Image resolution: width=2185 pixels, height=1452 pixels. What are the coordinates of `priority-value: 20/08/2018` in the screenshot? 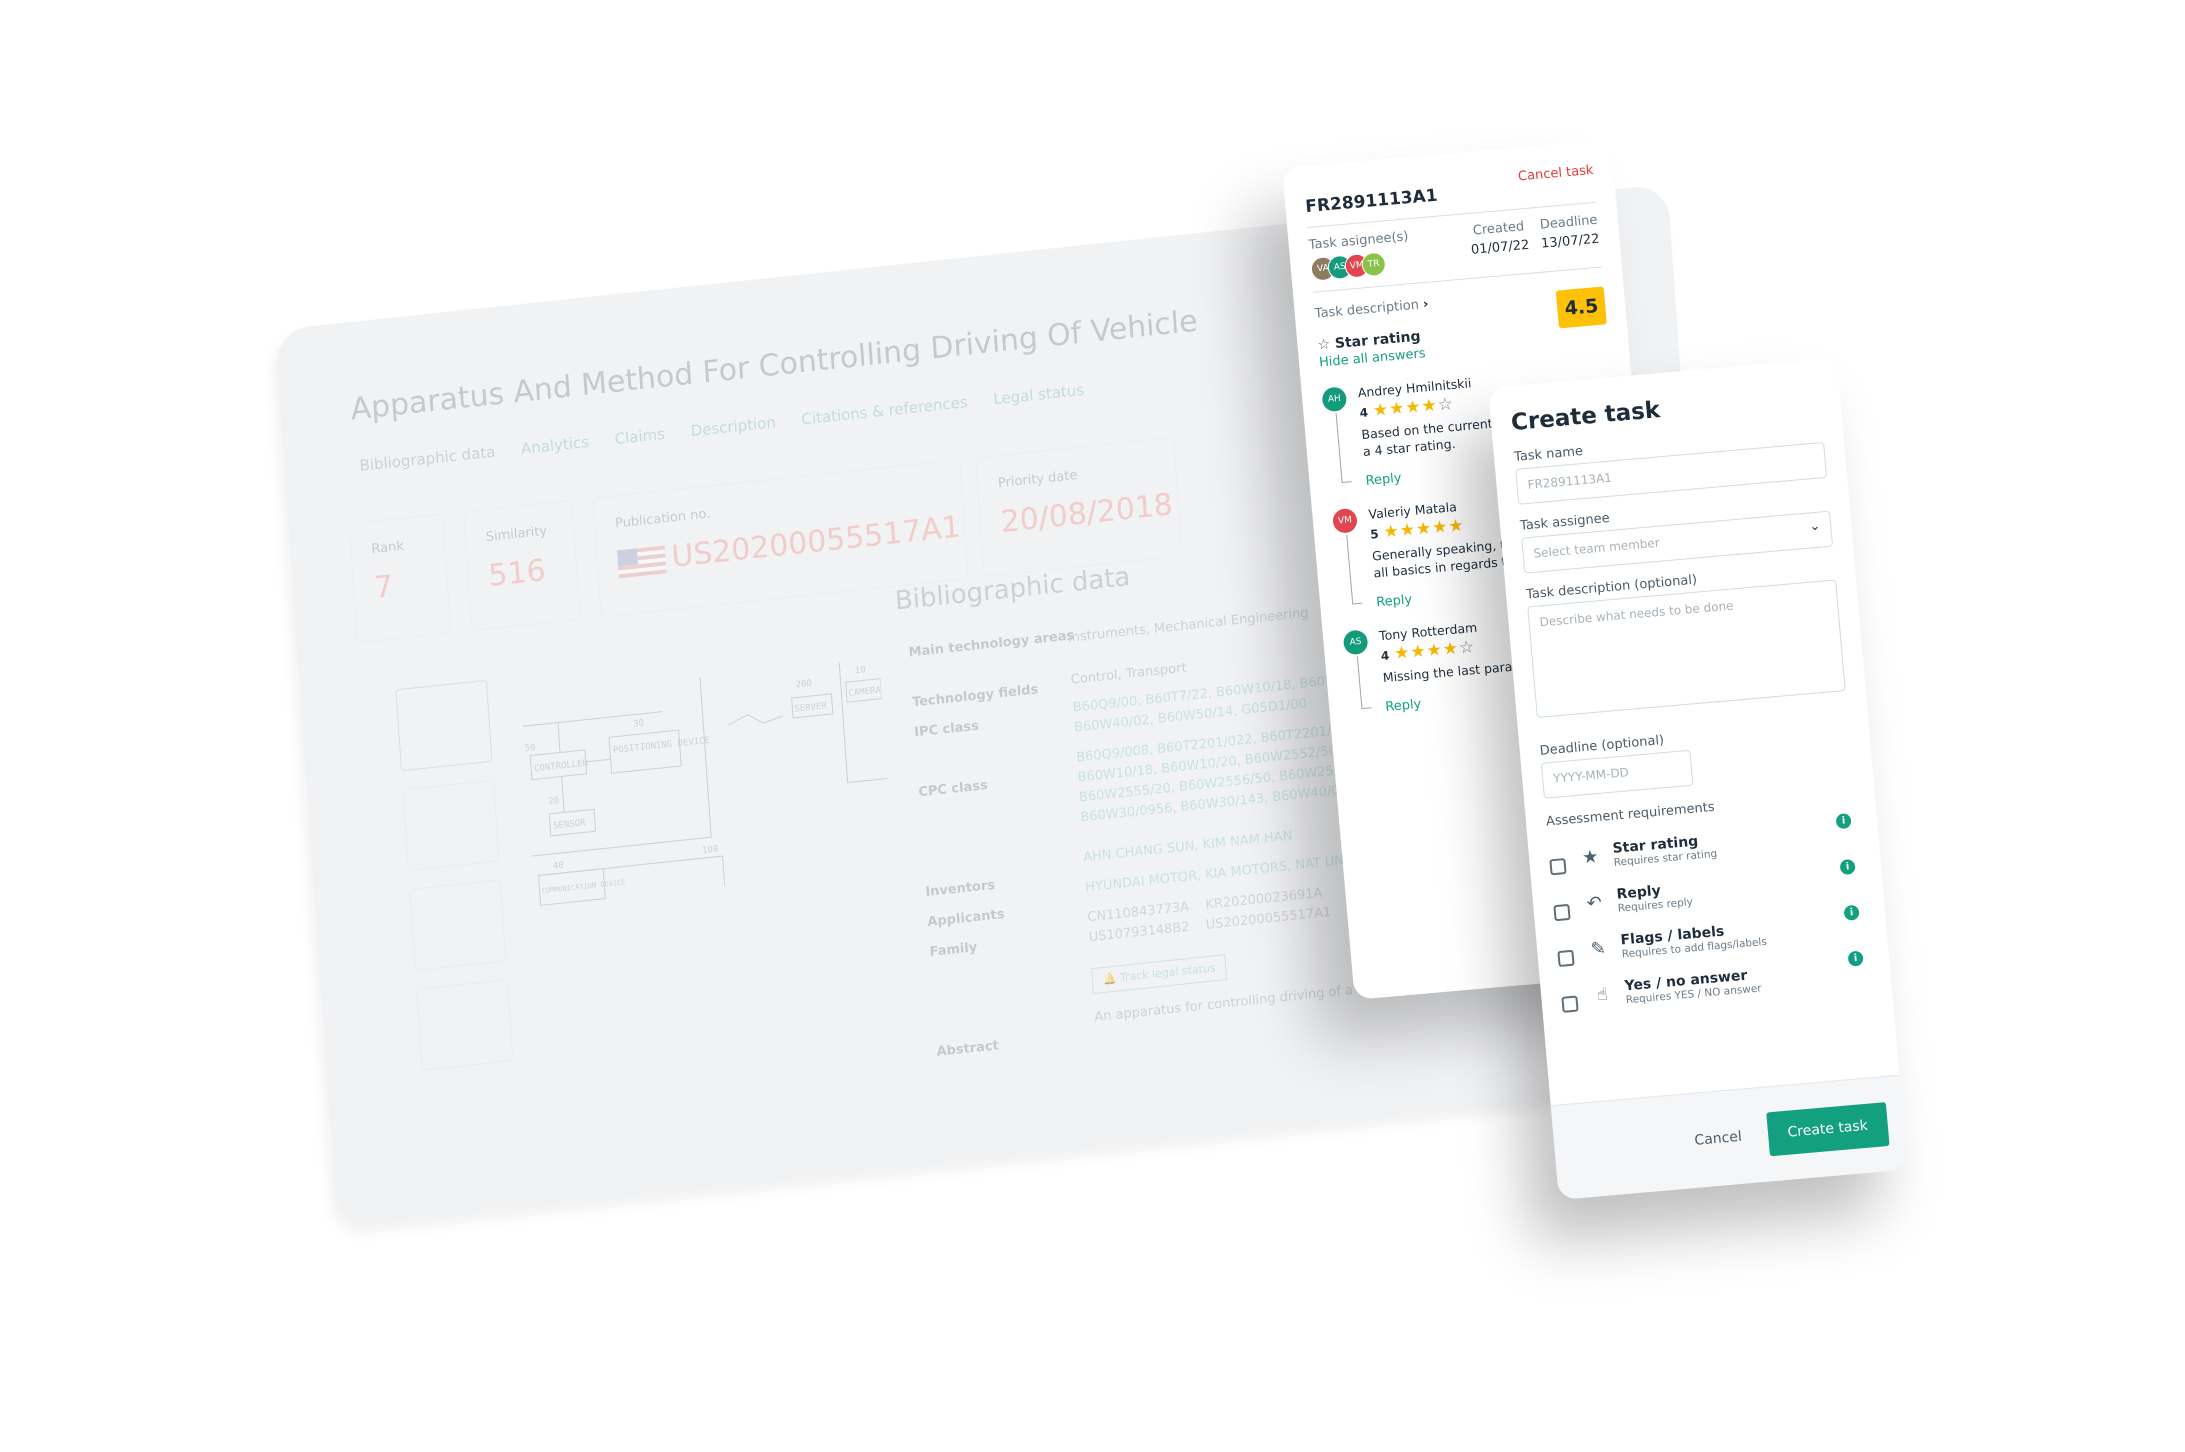 It's located at (1086, 514).